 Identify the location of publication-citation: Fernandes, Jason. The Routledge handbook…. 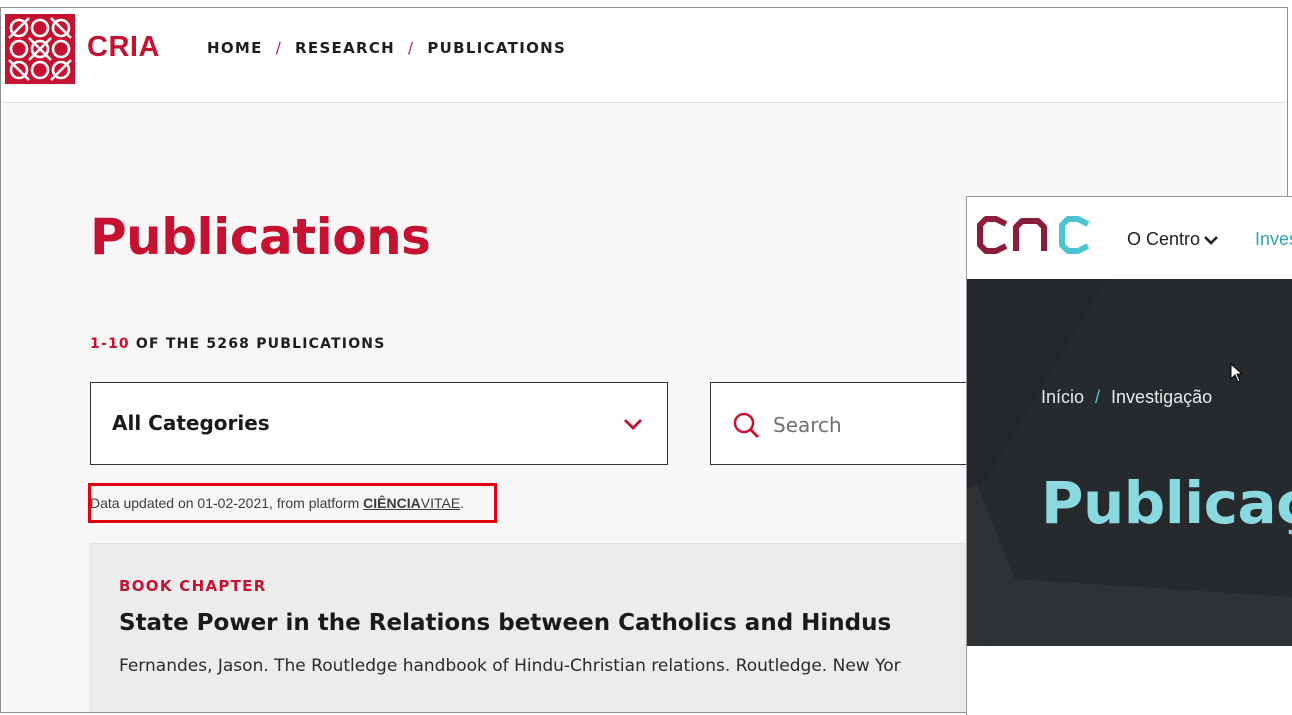
(510, 666).